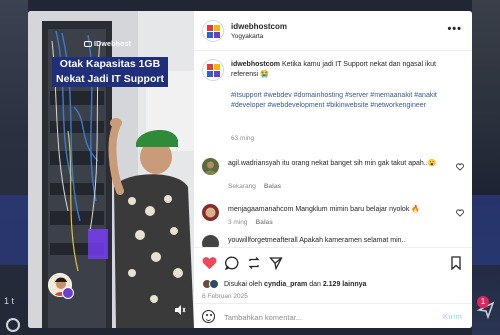 This screenshot has width=500, height=335. What do you see at coordinates (486, 167) in the screenshot?
I see `backdrop-right` at bounding box center [486, 167].